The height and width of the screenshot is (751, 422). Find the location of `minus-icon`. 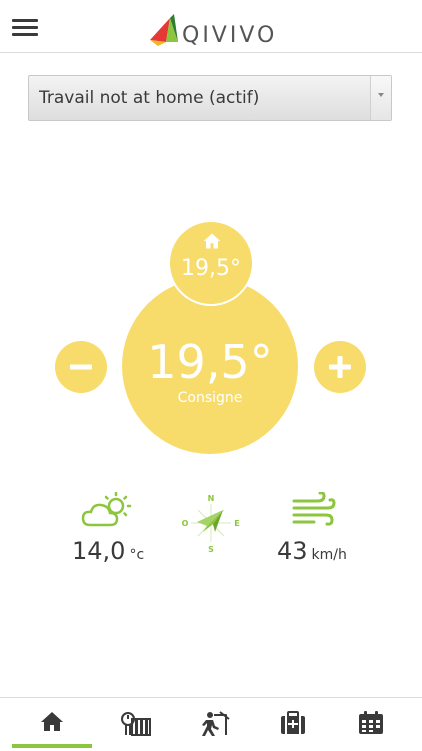

minus-icon is located at coordinates (81, 367).